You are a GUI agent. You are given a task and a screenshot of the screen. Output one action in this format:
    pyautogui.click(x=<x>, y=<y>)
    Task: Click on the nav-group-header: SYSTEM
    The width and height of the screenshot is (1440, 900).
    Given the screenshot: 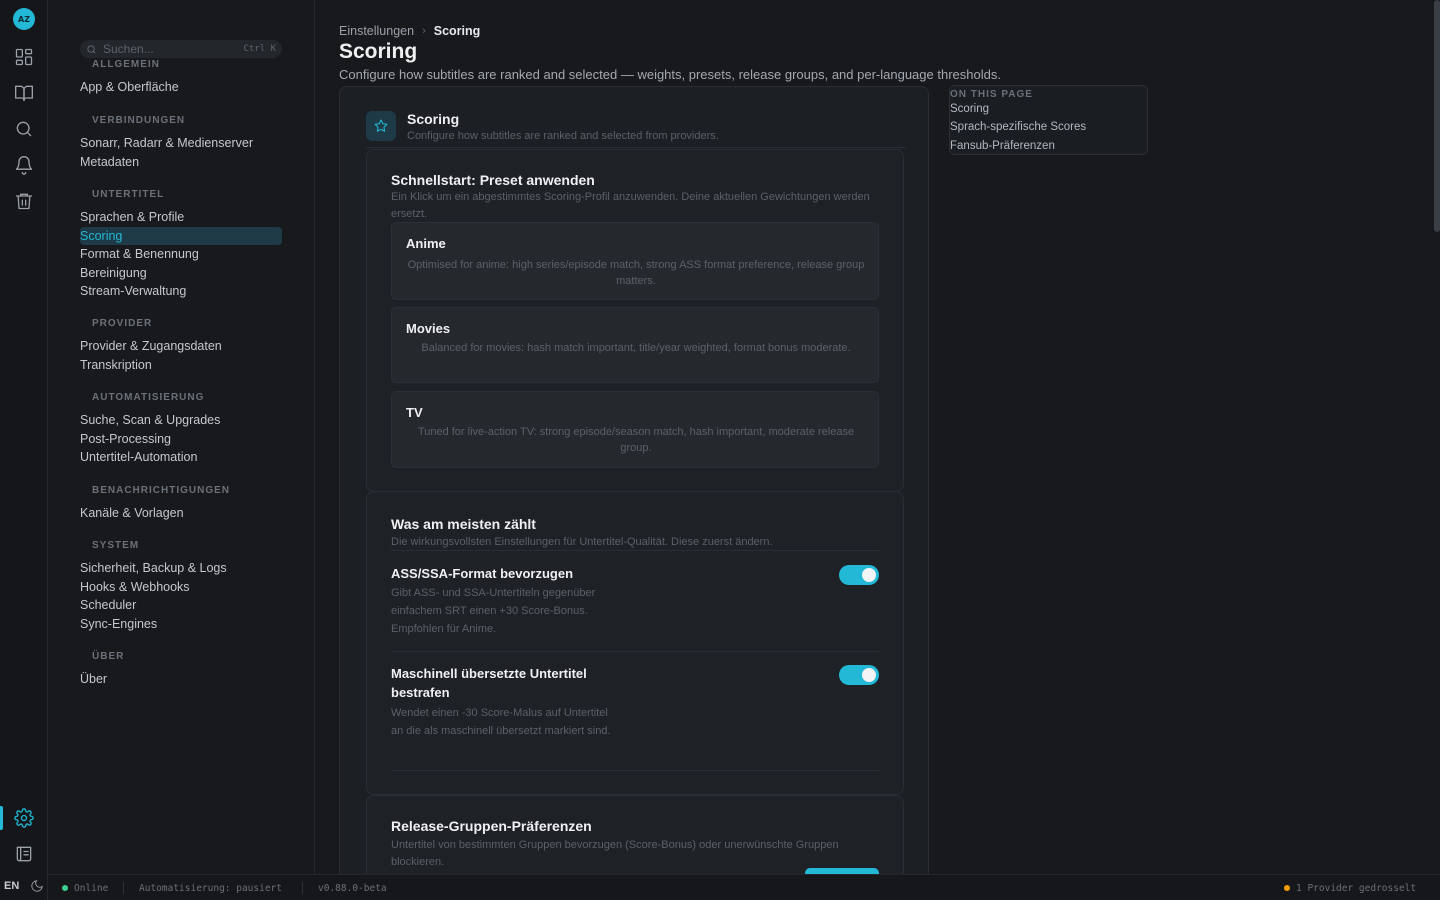 What is the action you would take?
    pyautogui.click(x=116, y=545)
    